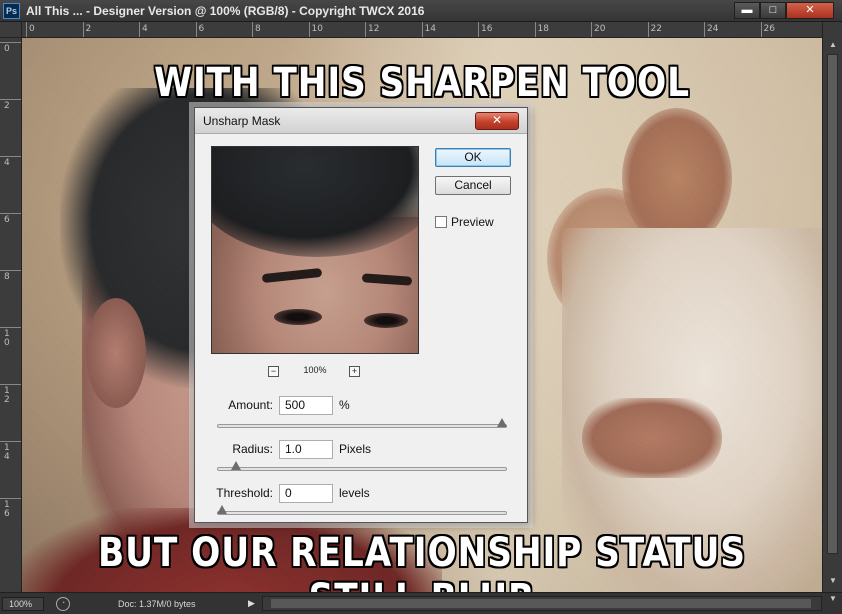 Image resolution: width=842 pixels, height=614 pixels. Describe the element at coordinates (250, 405) in the screenshot. I see `amount-label: Amount:` at that location.